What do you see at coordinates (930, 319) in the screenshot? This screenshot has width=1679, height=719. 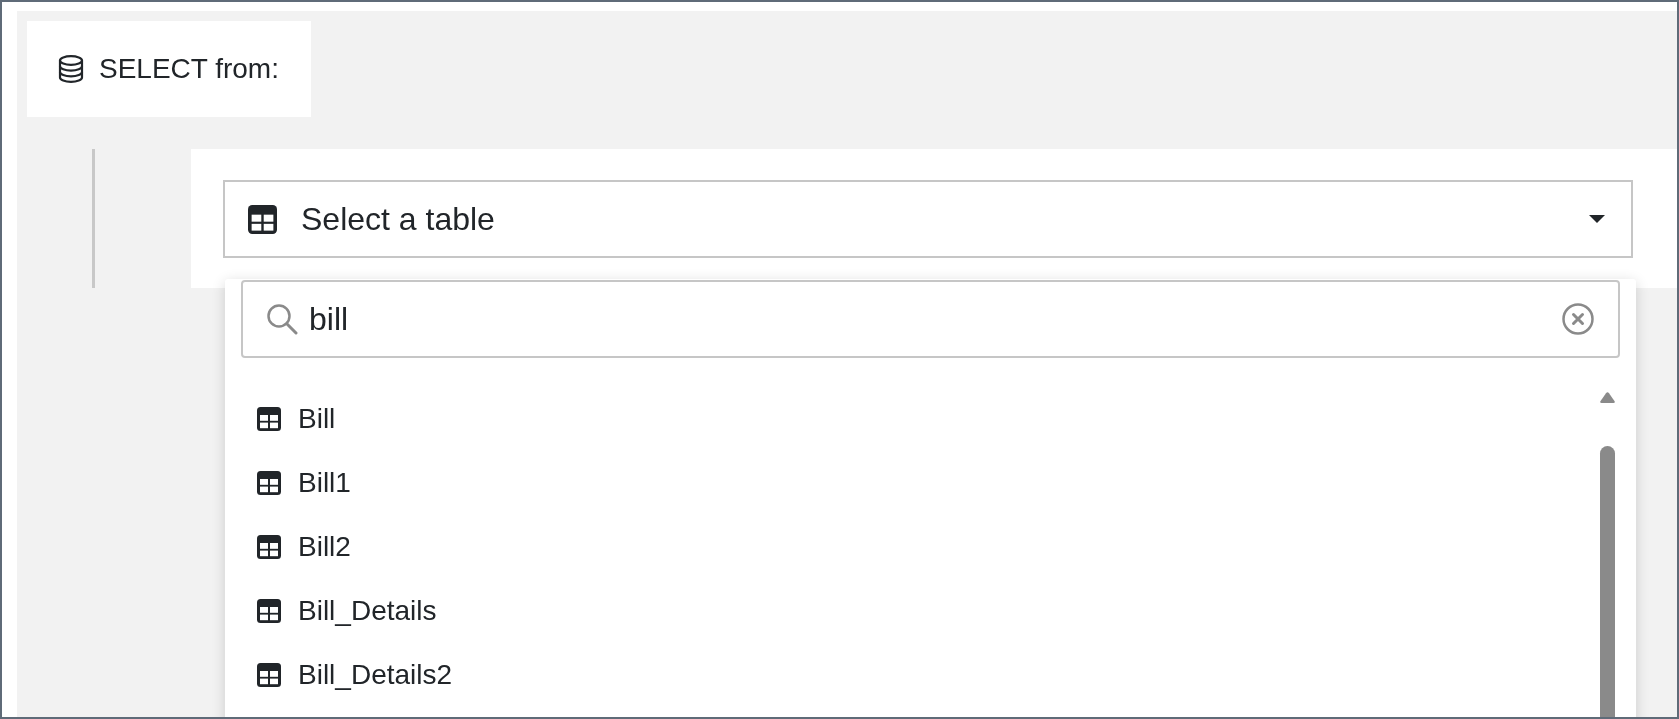 I see `search-field: bill` at bounding box center [930, 319].